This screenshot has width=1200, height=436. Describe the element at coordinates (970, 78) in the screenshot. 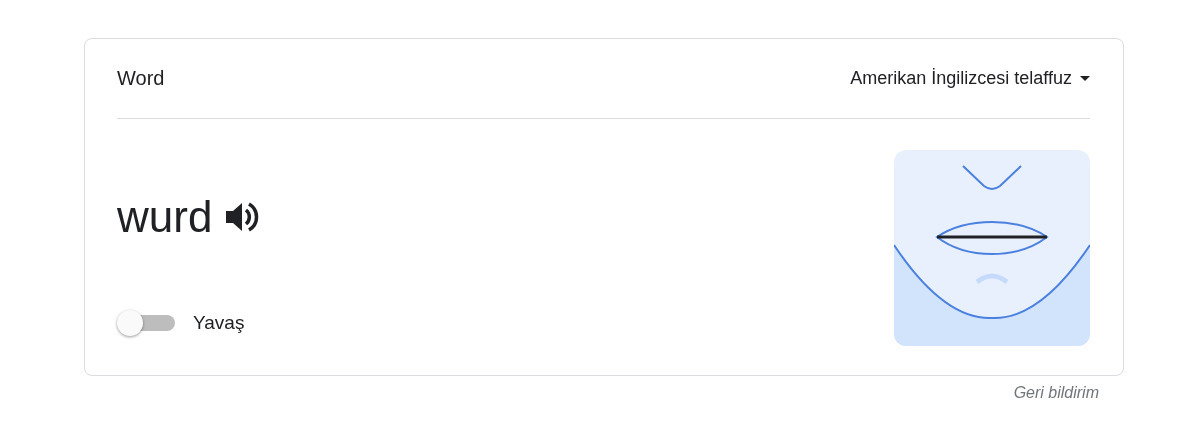

I see `accent-dropdown: Amerikan İngilizcesi telaffuz` at that location.